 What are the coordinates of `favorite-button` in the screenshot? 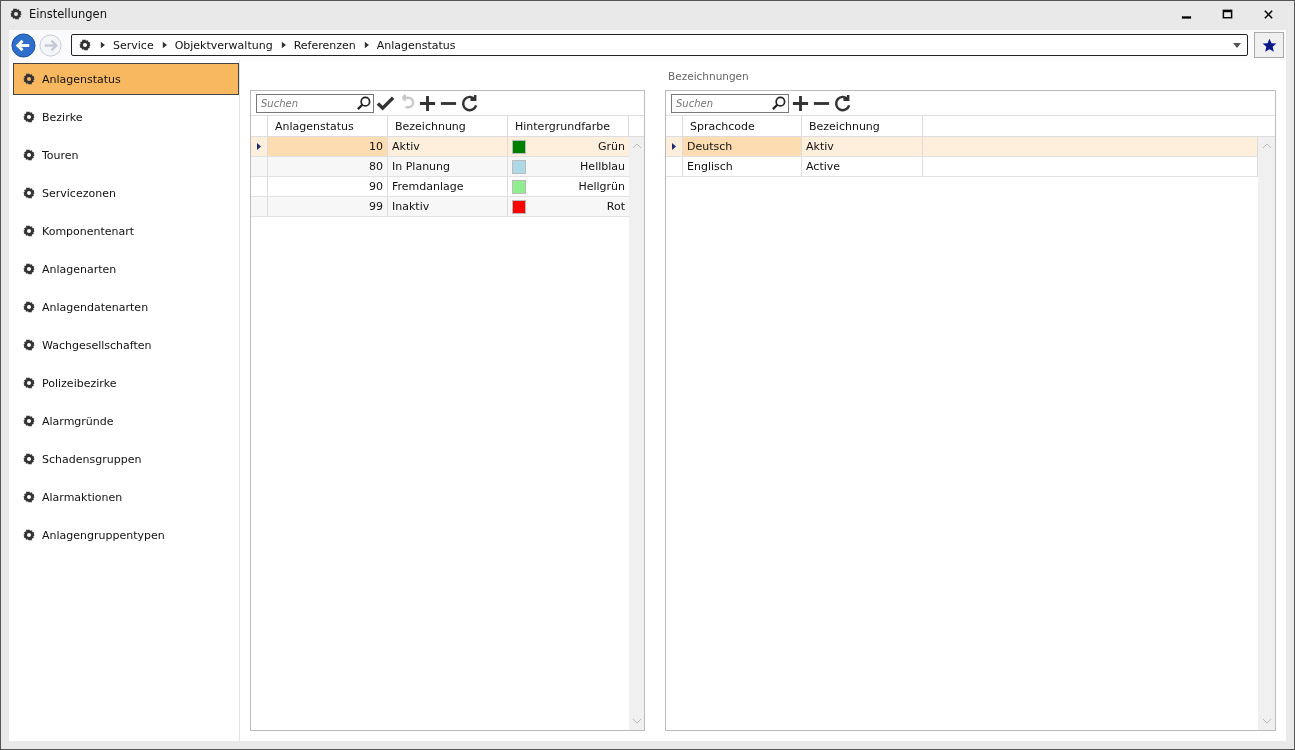 It's located at (1269, 45).